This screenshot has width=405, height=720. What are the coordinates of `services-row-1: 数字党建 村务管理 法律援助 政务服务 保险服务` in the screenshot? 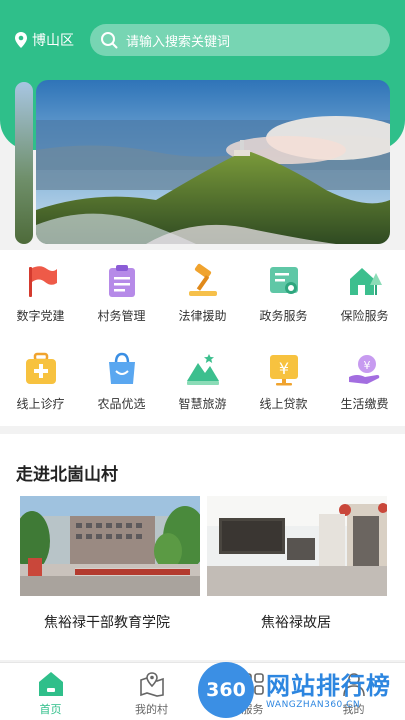 It's located at (202, 293).